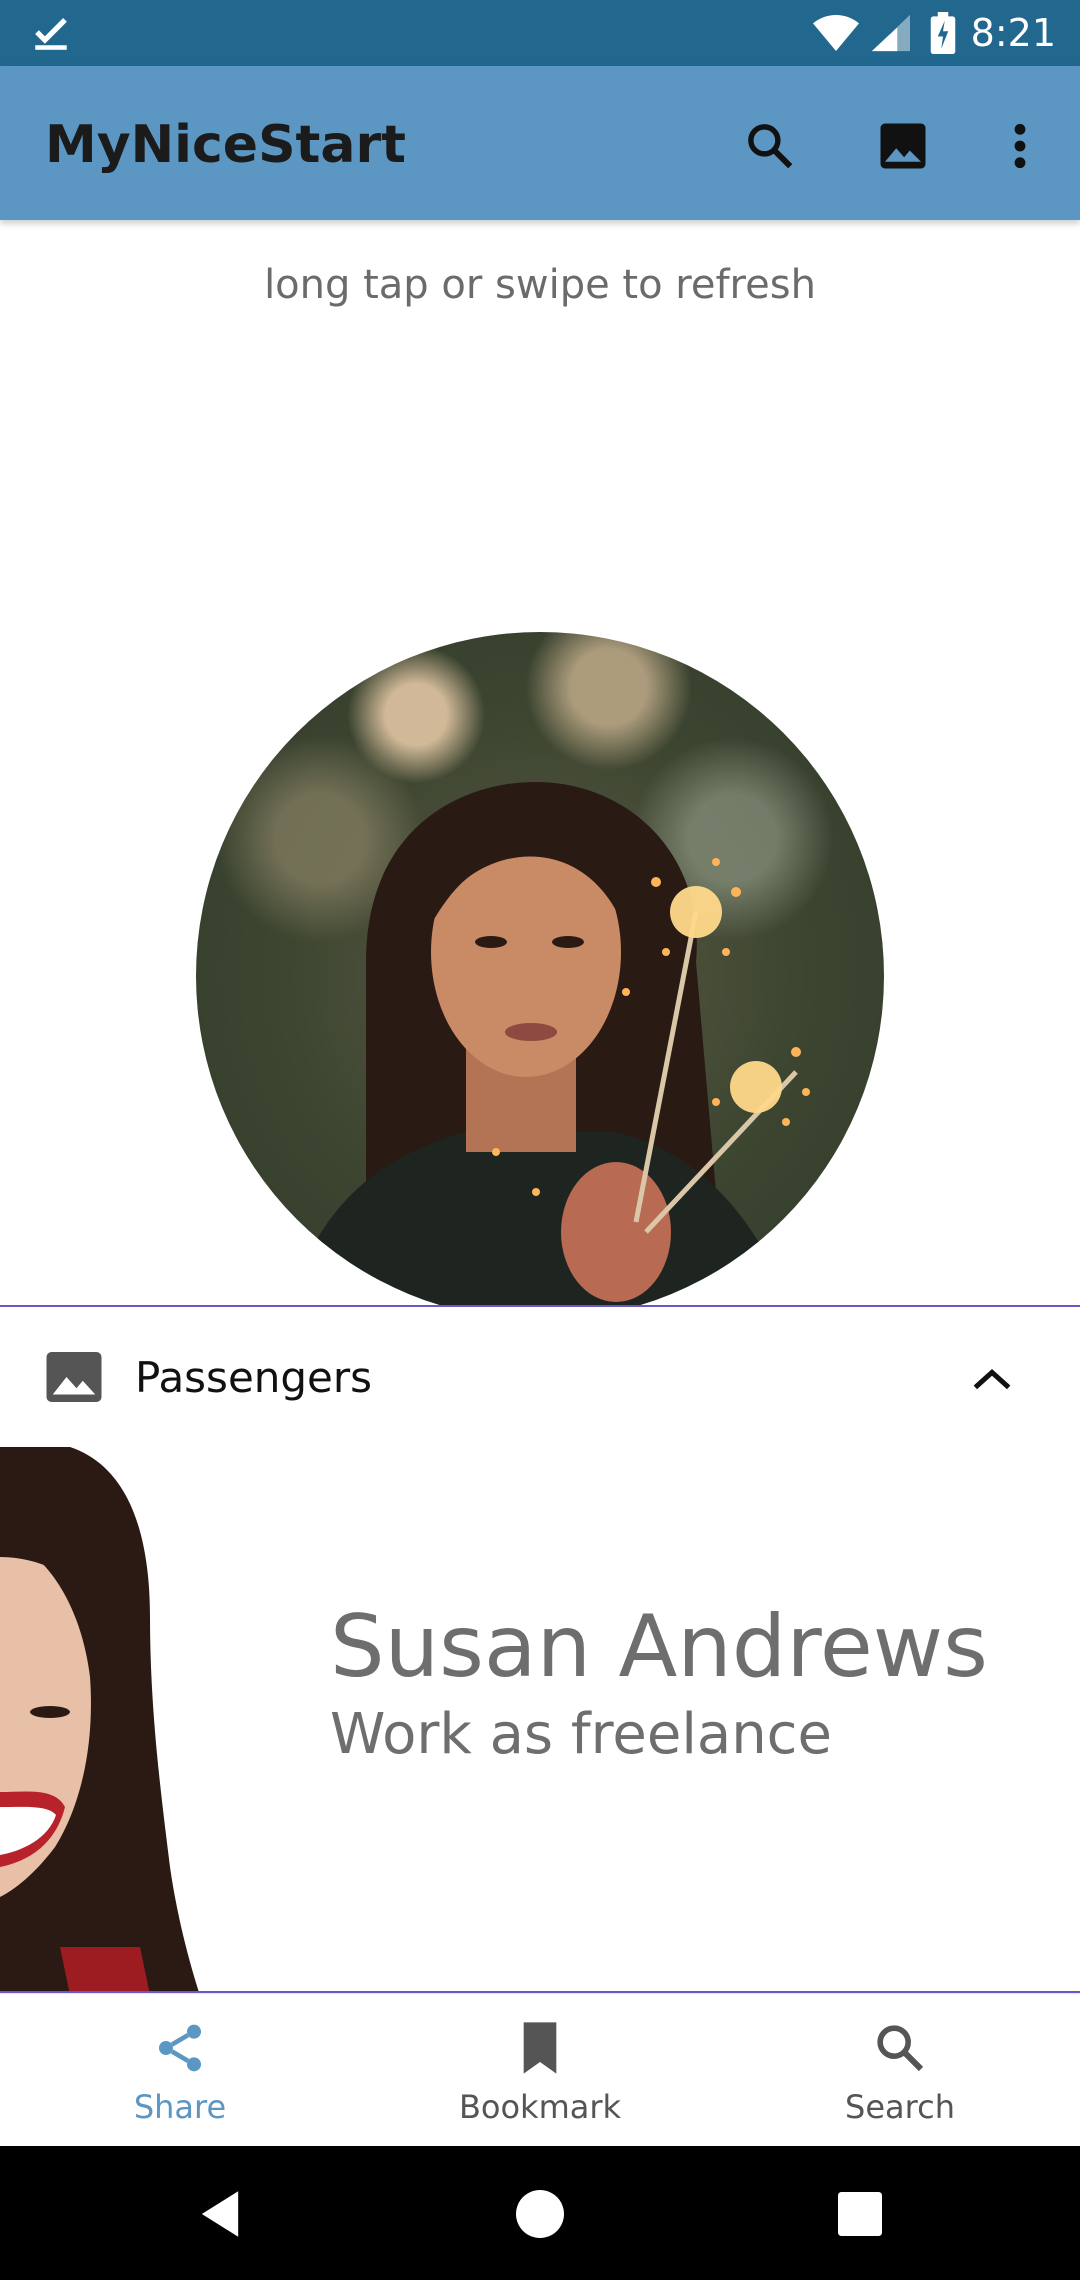 This screenshot has height=2280, width=1080. I want to click on status-bar: 8:21, so click(540, 33).